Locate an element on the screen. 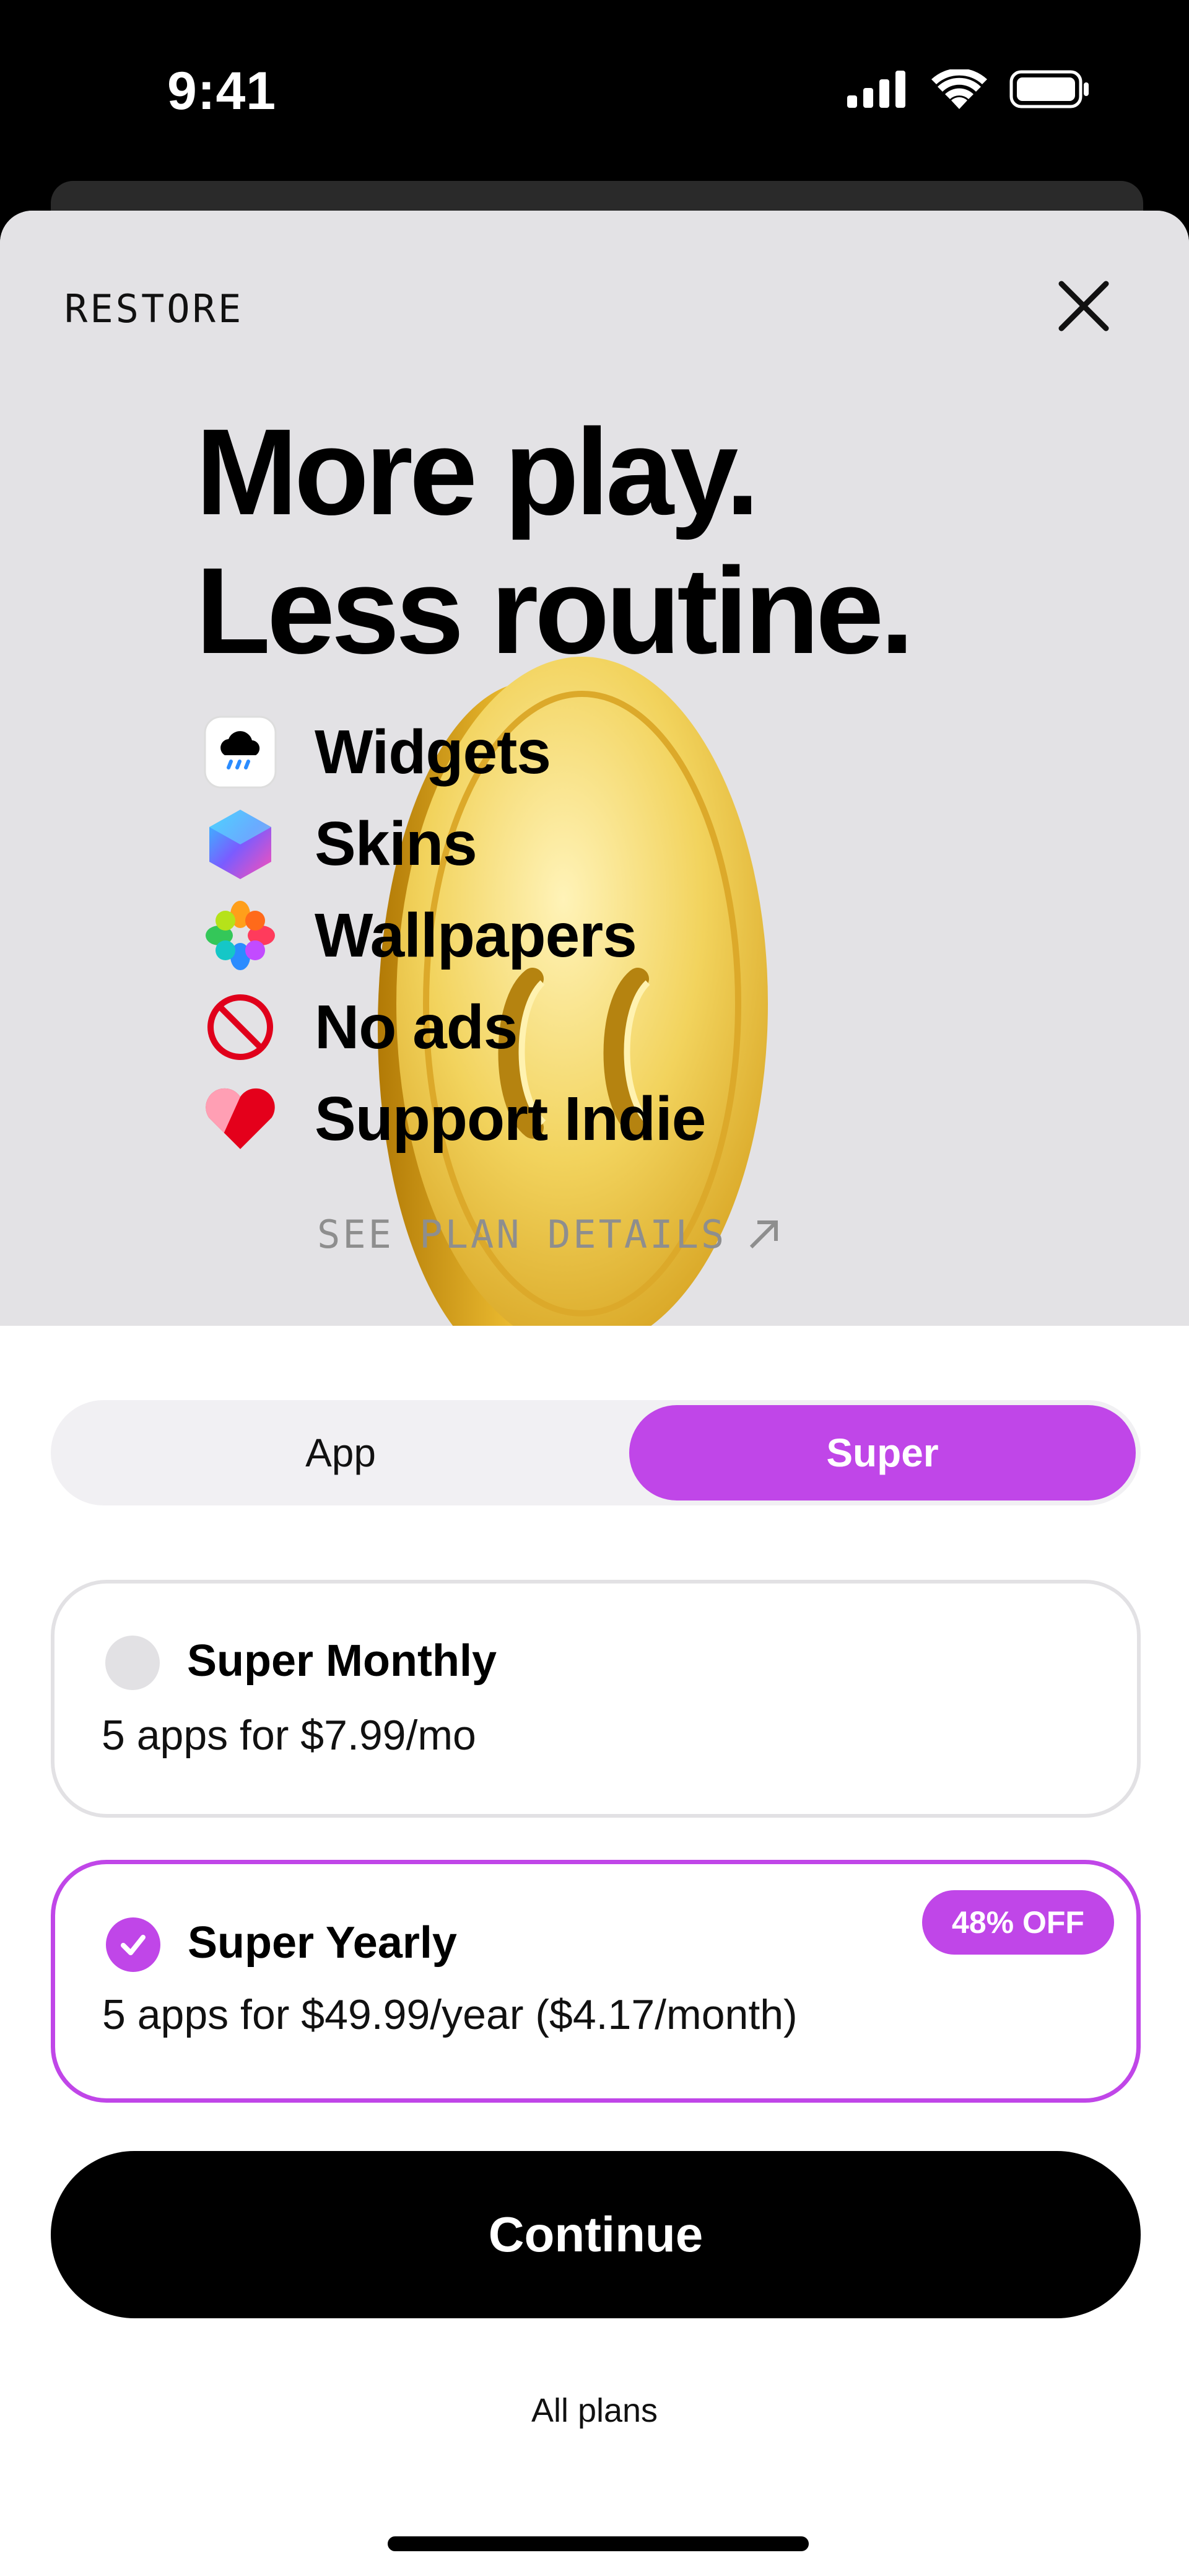 The width and height of the screenshot is (1189, 2576). headline-line-2: Less routine. is located at coordinates (555, 610).